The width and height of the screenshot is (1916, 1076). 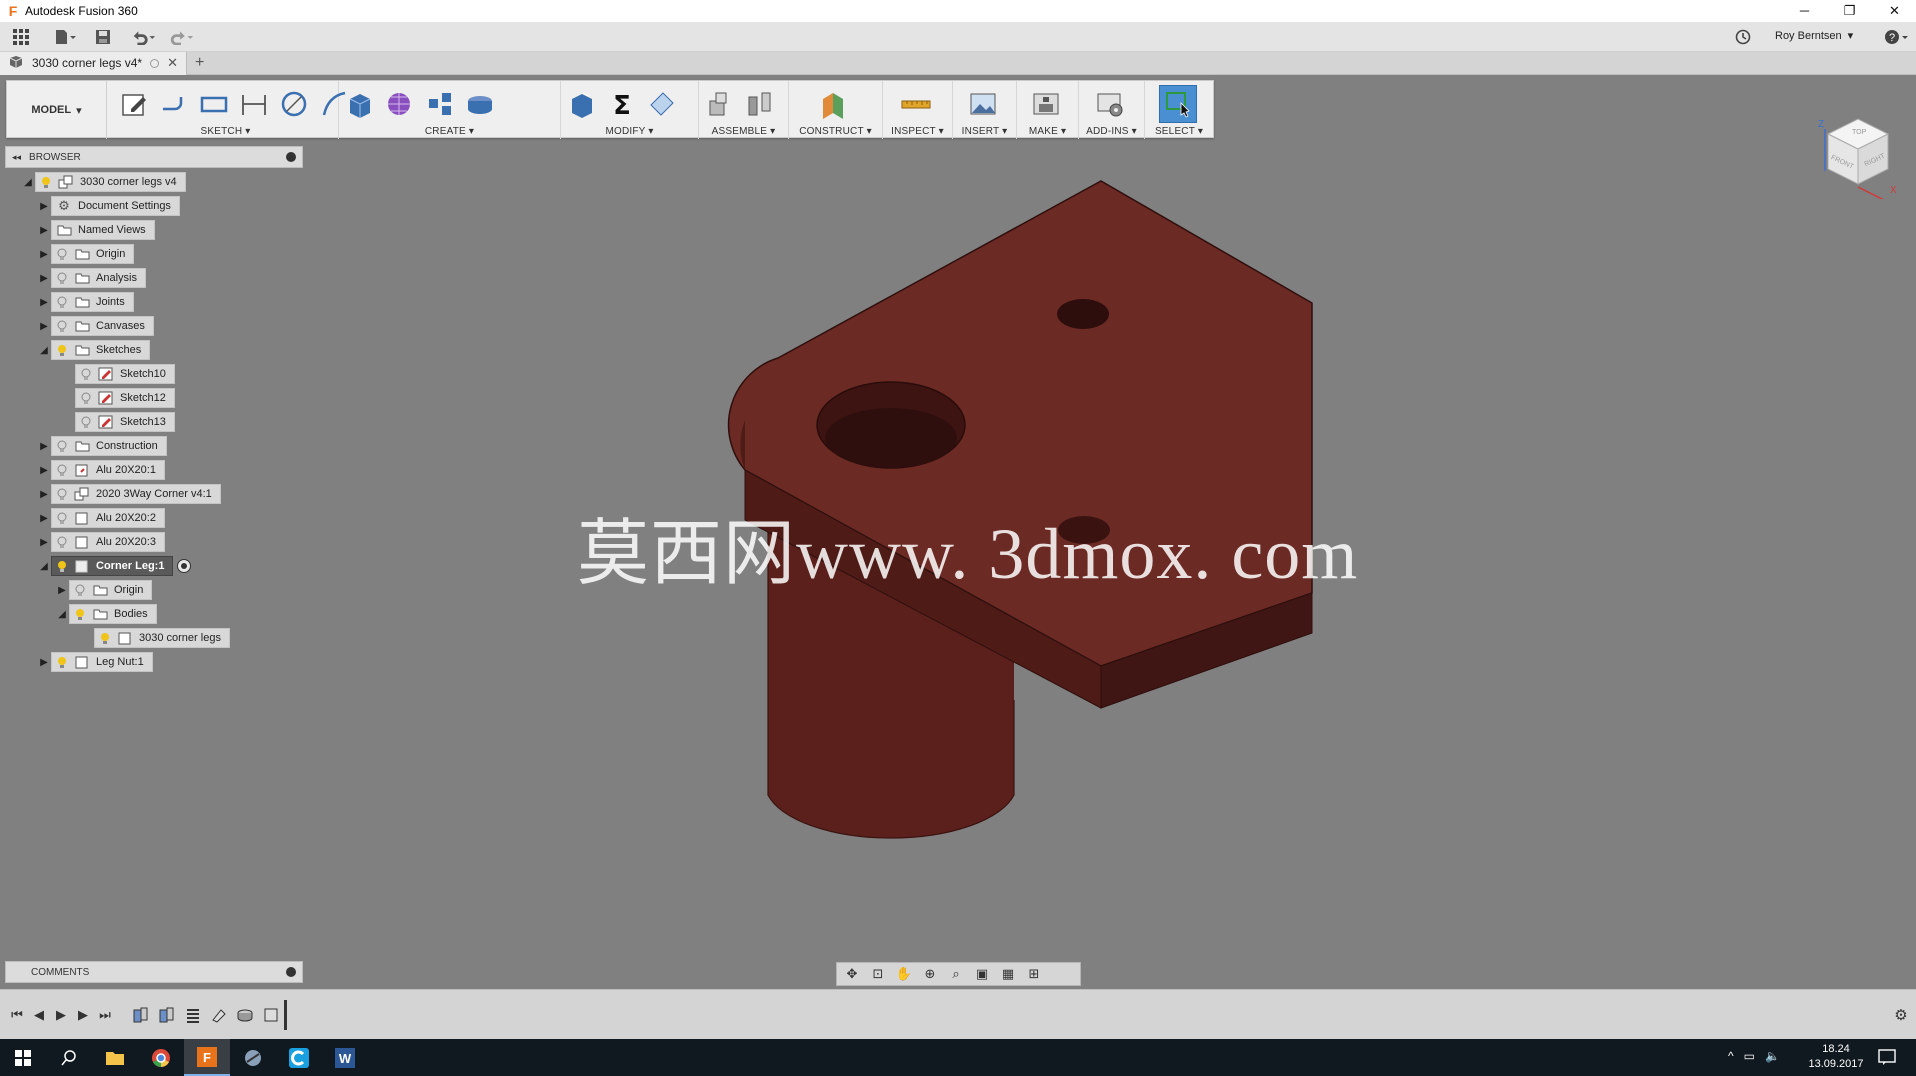 I want to click on close-tab-icon: ✕, so click(x=172, y=63).